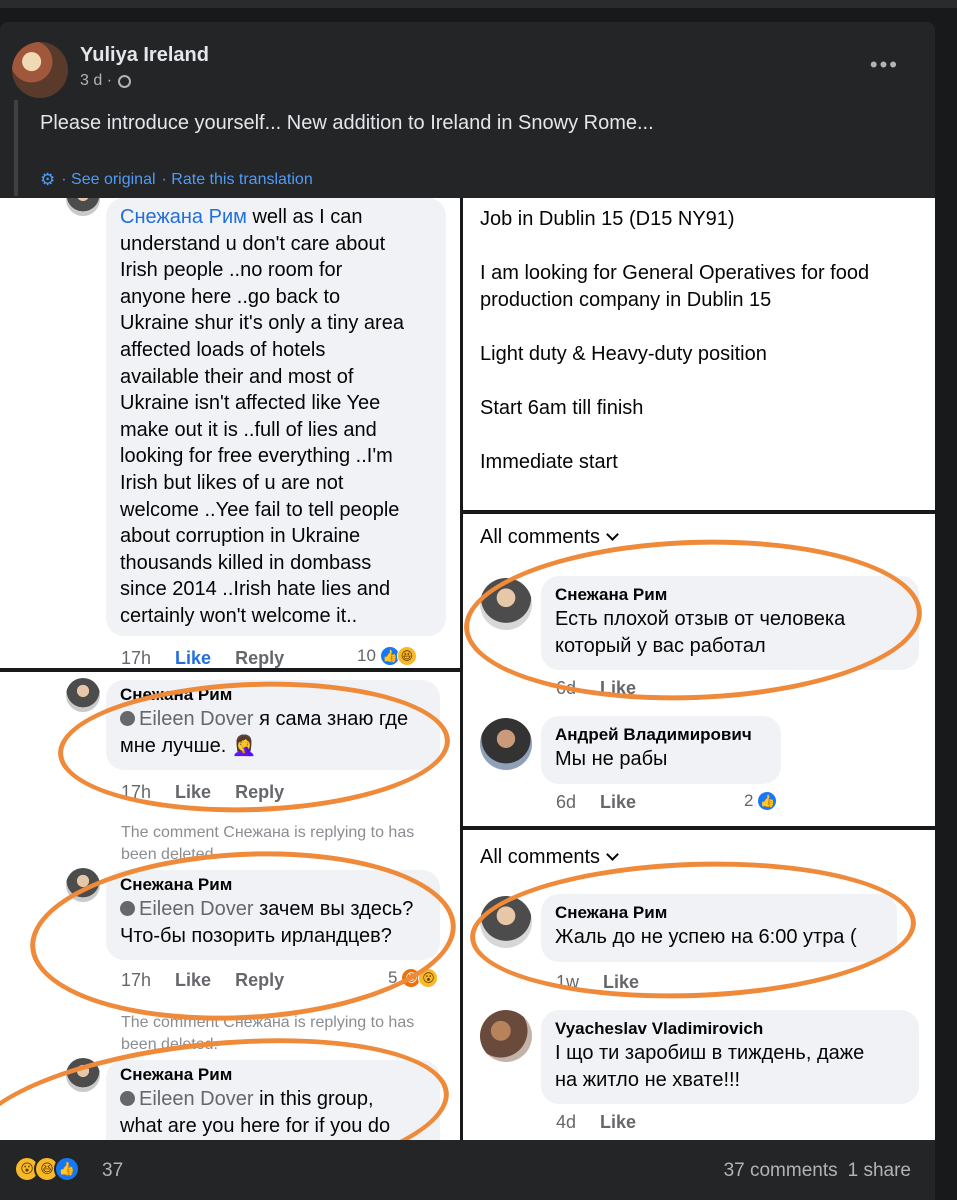 Image resolution: width=957 pixels, height=1200 pixels. I want to click on author-avatar, so click(40, 70).